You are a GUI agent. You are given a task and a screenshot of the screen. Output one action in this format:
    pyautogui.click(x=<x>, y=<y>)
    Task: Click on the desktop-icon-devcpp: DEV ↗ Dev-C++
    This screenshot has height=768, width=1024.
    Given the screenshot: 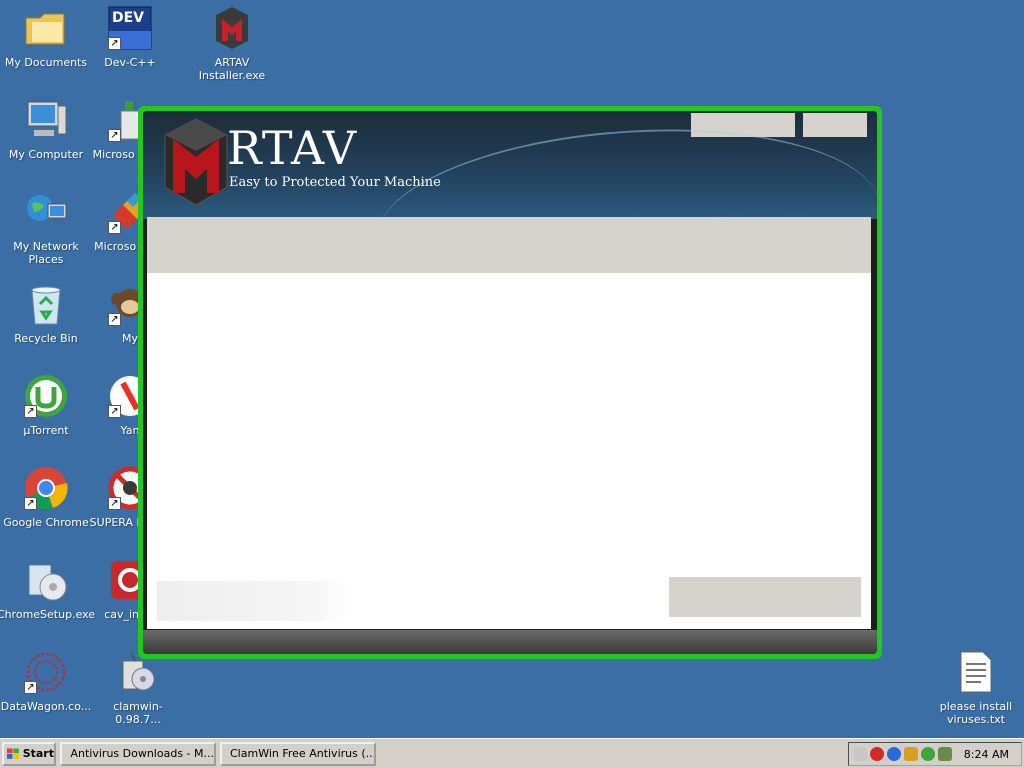 What is the action you would take?
    pyautogui.click(x=130, y=36)
    